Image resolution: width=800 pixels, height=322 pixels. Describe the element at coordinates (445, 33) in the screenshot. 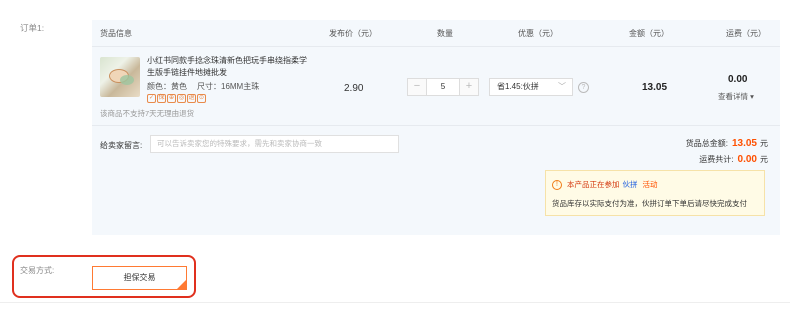

I see `col-qty-header: 数量` at that location.